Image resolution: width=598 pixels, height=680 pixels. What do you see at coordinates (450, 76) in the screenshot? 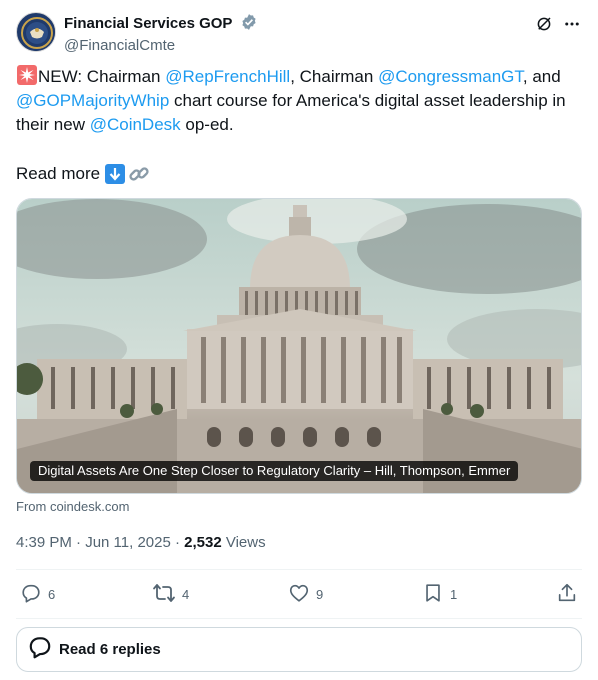
I see `mention-link: @CongressmanGT` at bounding box center [450, 76].